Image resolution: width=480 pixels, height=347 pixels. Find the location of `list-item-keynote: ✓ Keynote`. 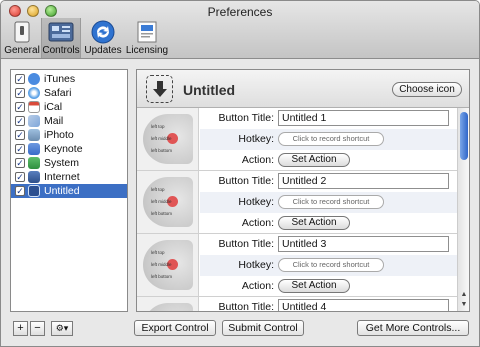

list-item-keynote: ✓ Keynote is located at coordinates (69, 149).